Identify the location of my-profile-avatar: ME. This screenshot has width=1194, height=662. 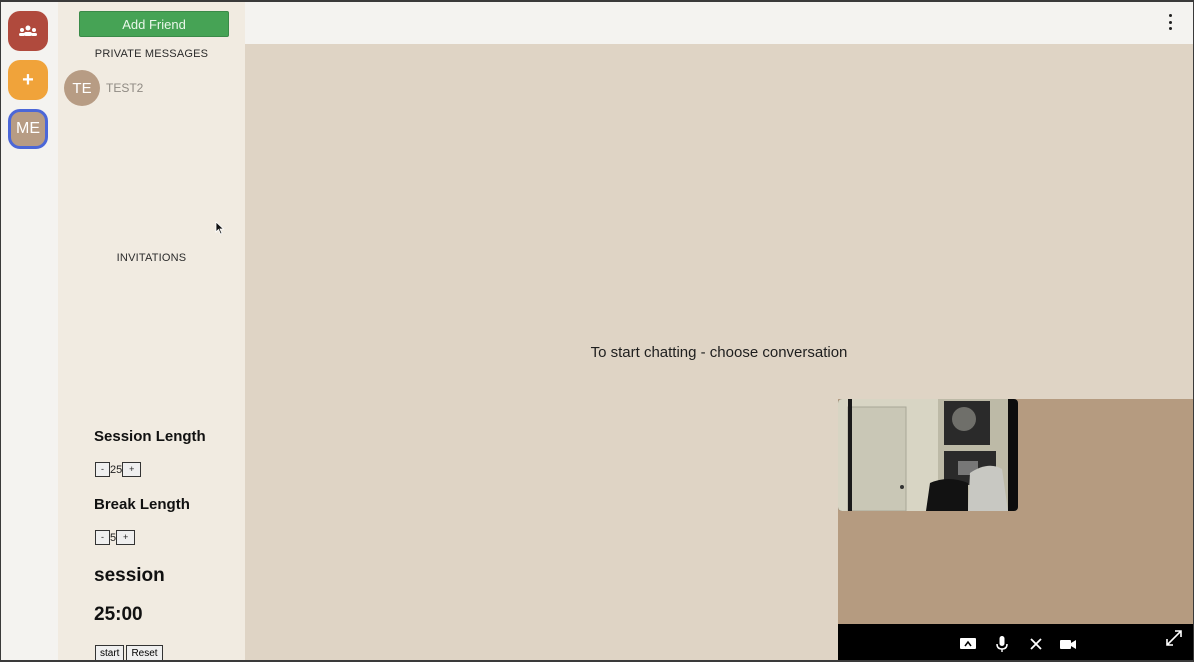
(28, 129).